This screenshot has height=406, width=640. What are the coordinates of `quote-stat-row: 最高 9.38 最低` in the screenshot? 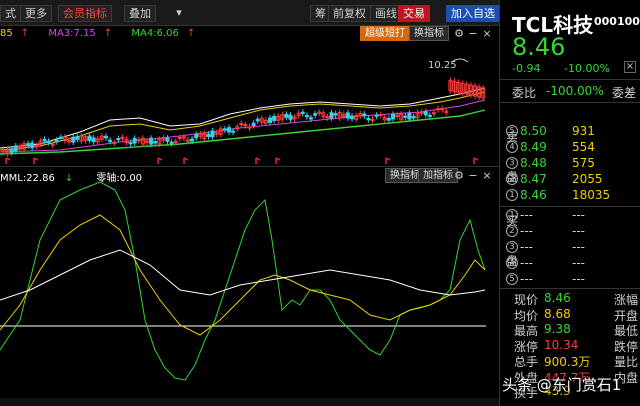 It's located at (577, 330).